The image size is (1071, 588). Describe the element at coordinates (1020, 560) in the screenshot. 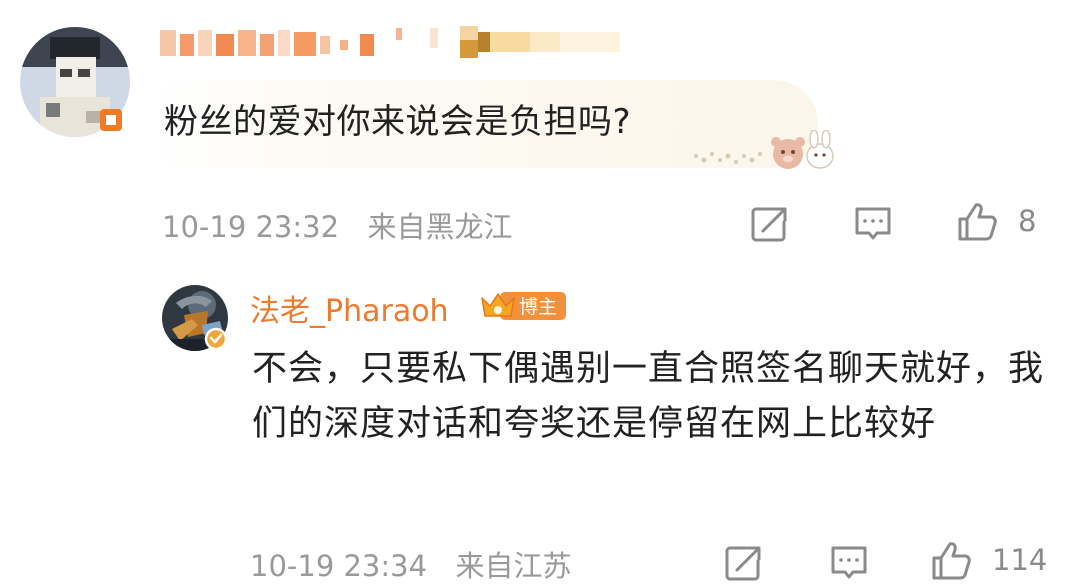

I see `like-count: 114` at that location.